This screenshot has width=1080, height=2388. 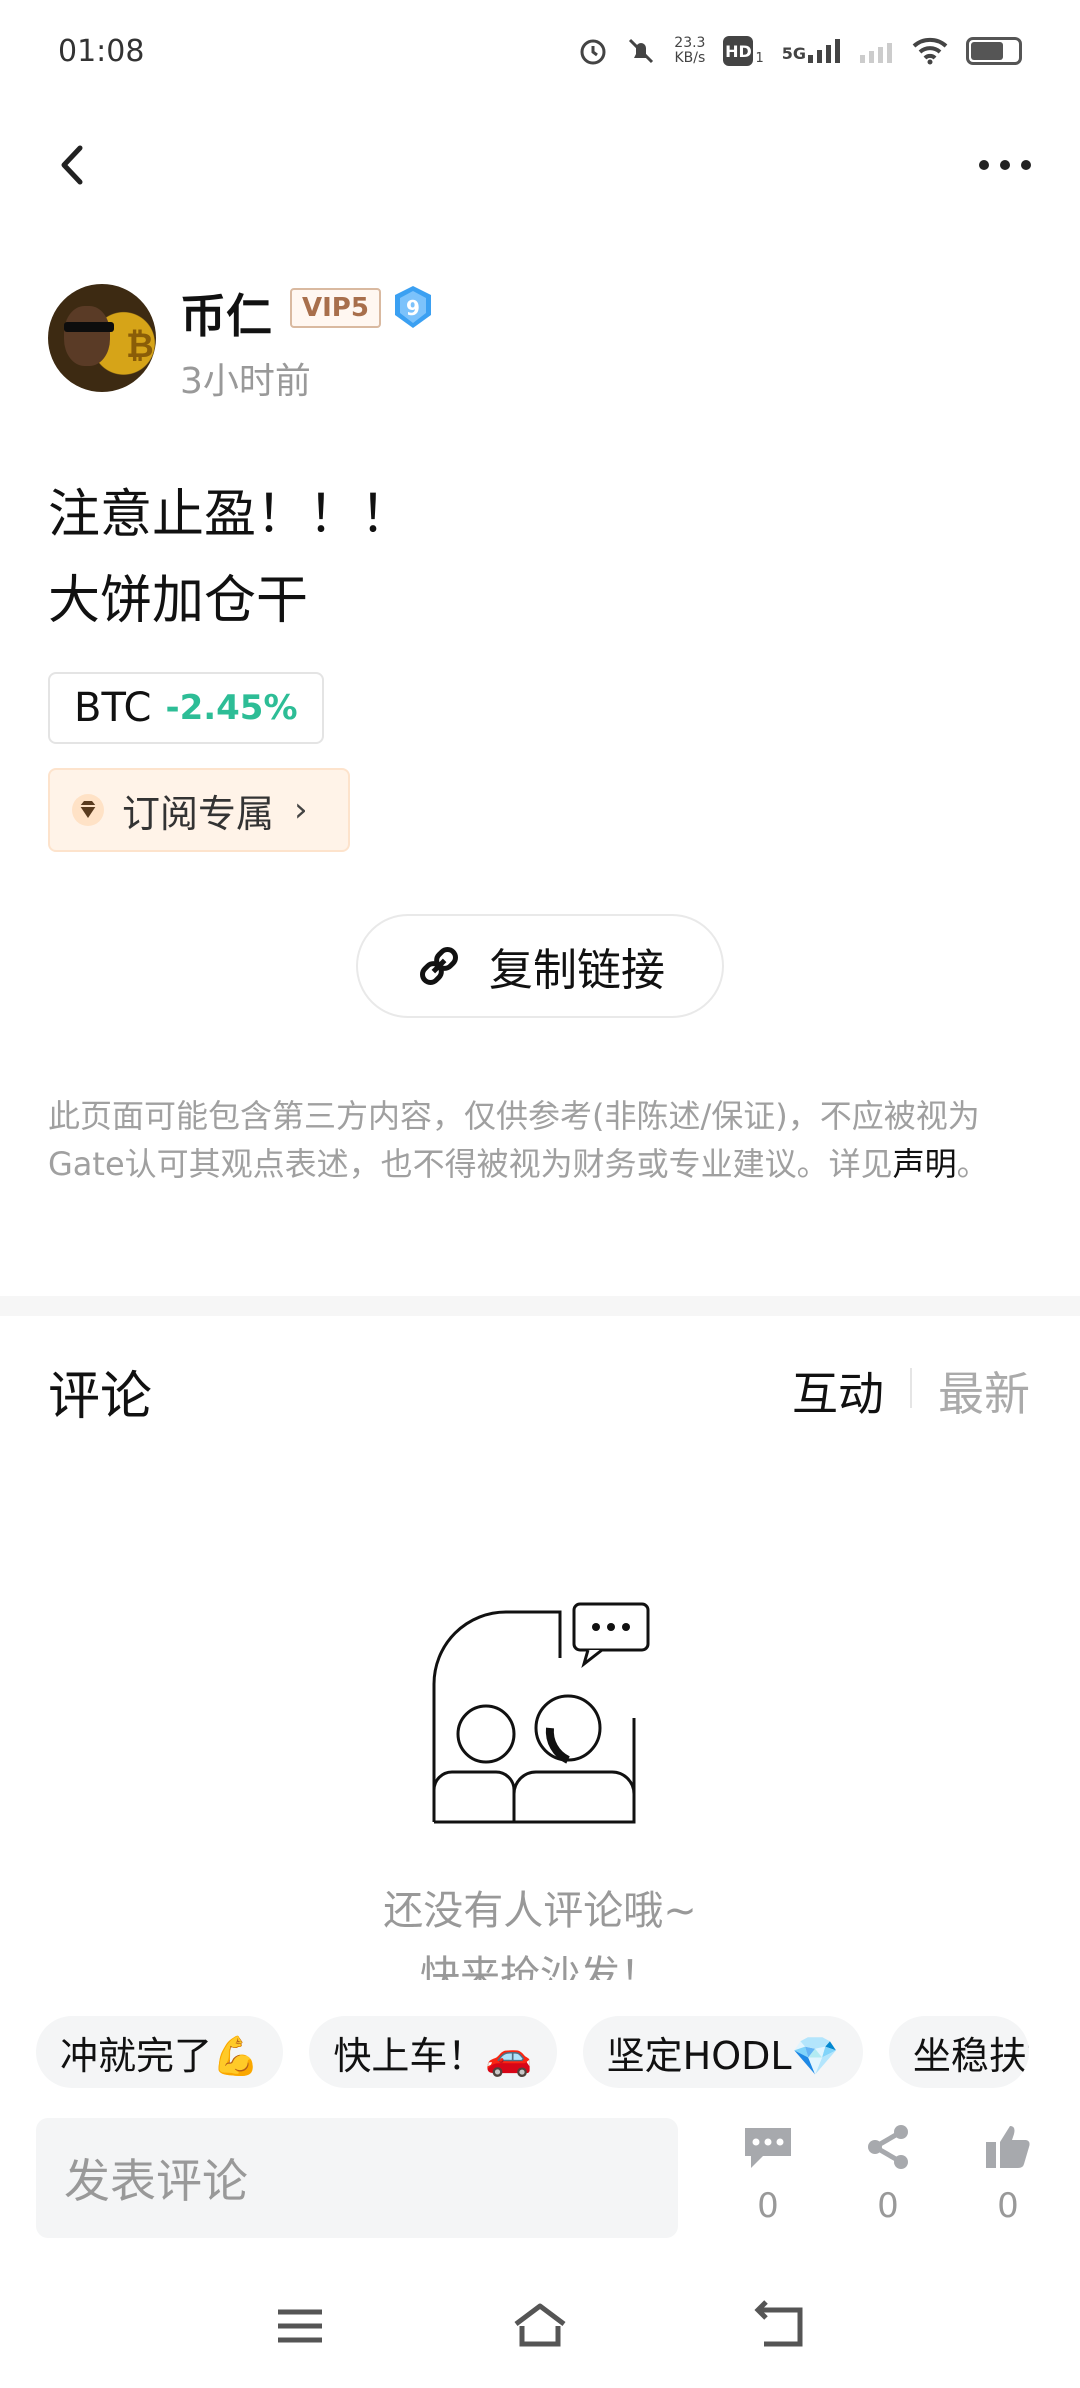 I want to click on mute-bell-icon, so click(x=641, y=51).